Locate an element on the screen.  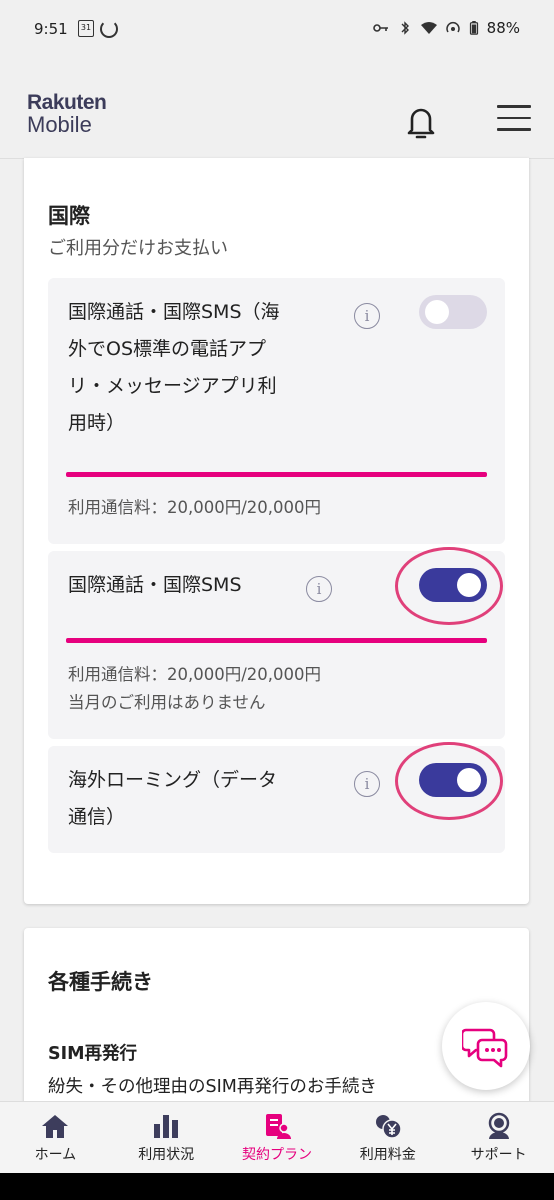
nav-contract-plan: 契約プラン is located at coordinates (277, 1138).